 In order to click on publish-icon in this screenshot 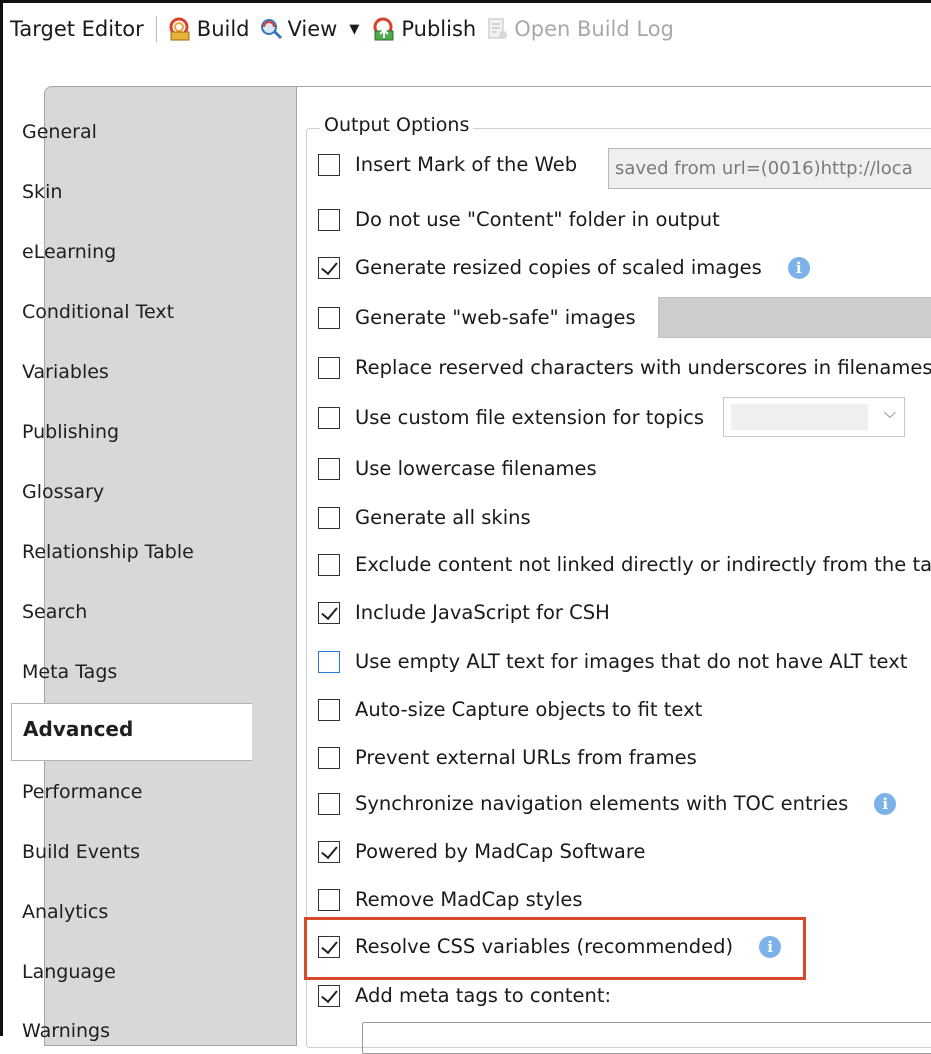, I will do `click(383, 29)`.